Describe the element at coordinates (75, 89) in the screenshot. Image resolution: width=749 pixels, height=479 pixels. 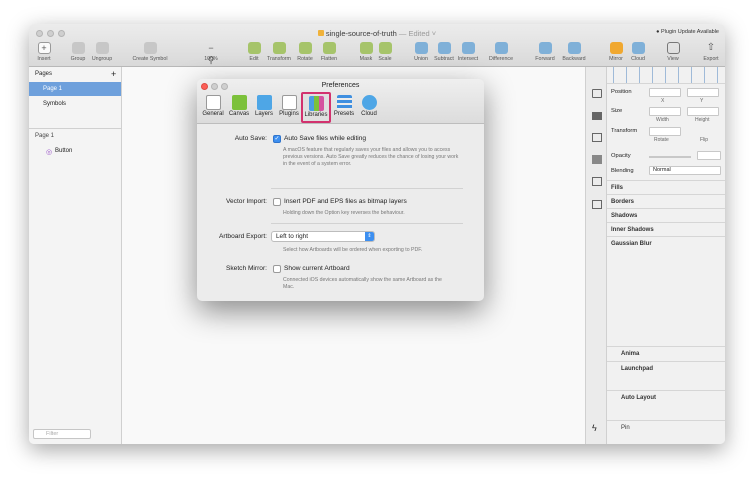
I see `page-item-page1: Page 1` at that location.